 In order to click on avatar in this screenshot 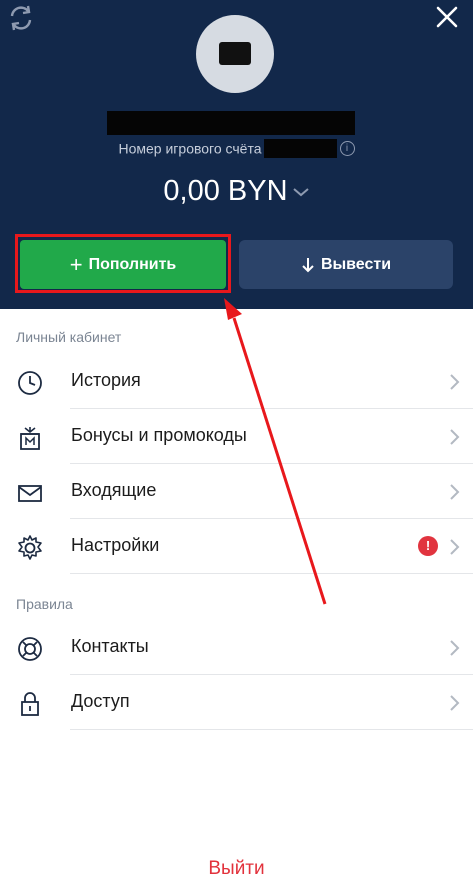, I will do `click(235, 54)`.